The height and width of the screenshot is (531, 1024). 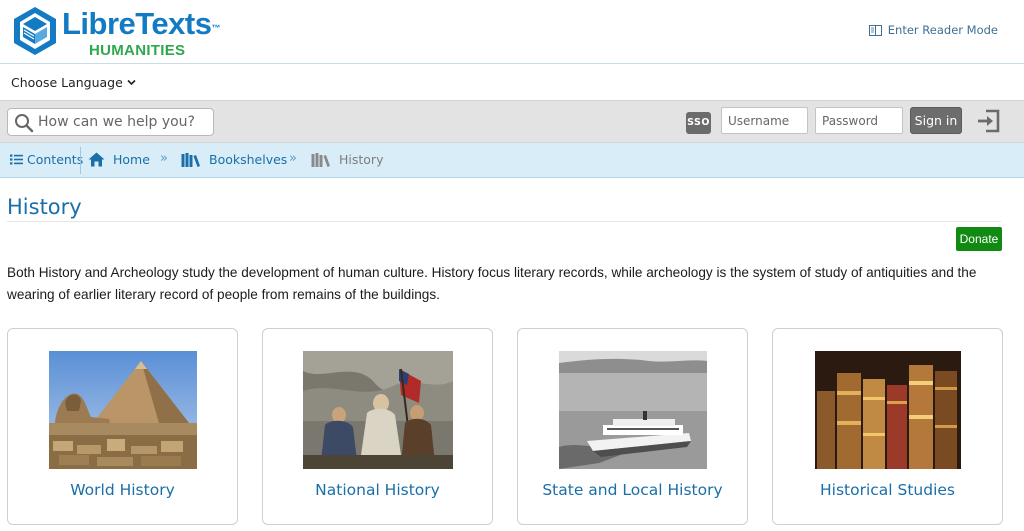 I want to click on donate-button: Donate, so click(x=979, y=239).